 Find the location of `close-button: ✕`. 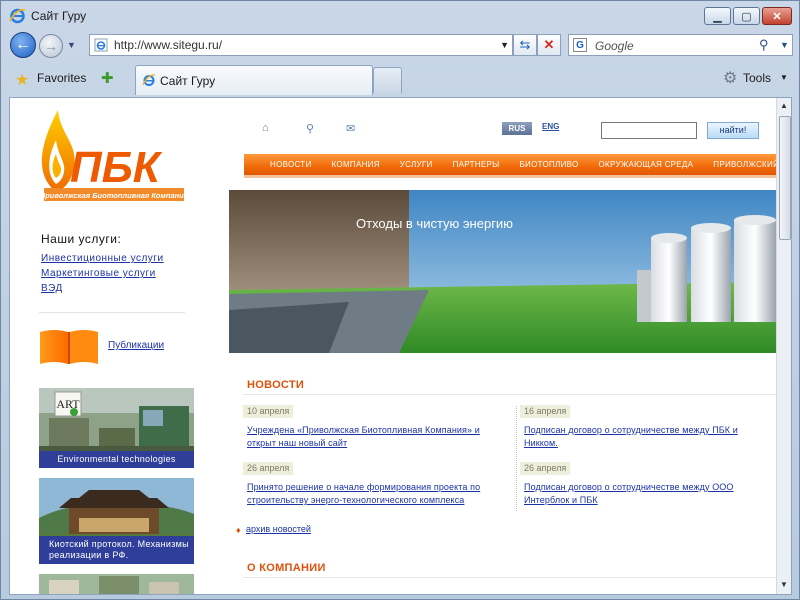

close-button: ✕ is located at coordinates (777, 16).